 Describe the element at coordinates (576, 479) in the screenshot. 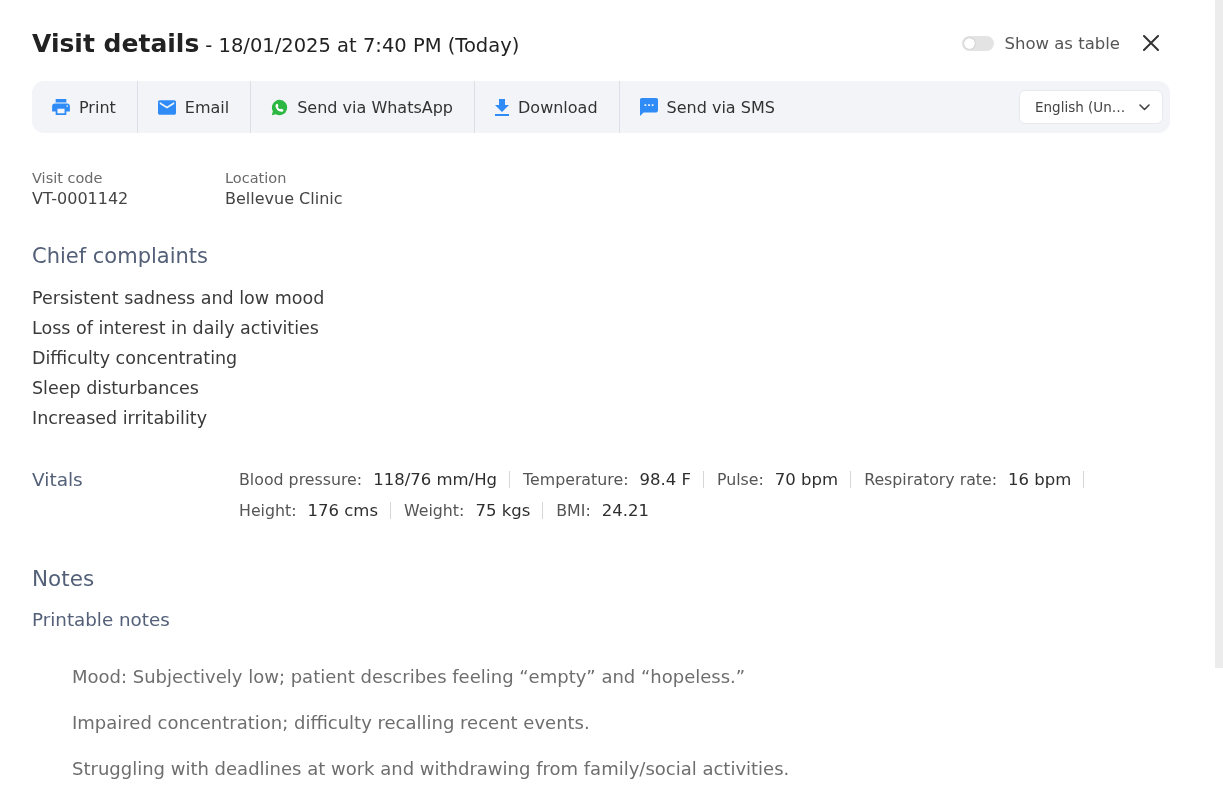

I see `vital-label: Temperature:` at that location.